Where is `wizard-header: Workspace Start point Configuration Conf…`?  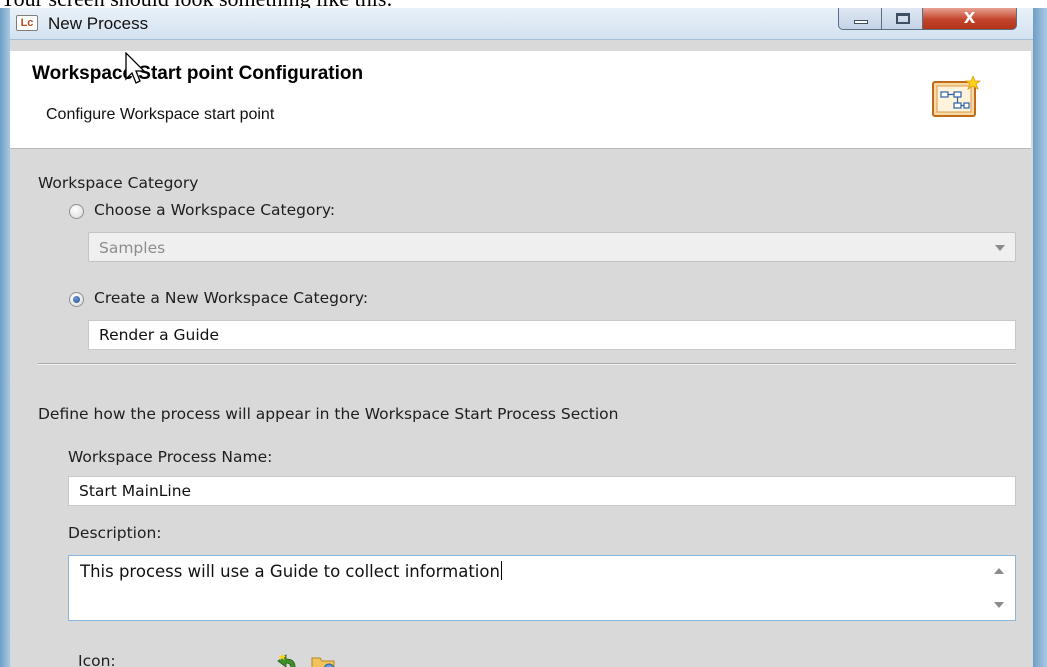
wizard-header: Workspace Start point Configuration Conf… is located at coordinates (520, 100).